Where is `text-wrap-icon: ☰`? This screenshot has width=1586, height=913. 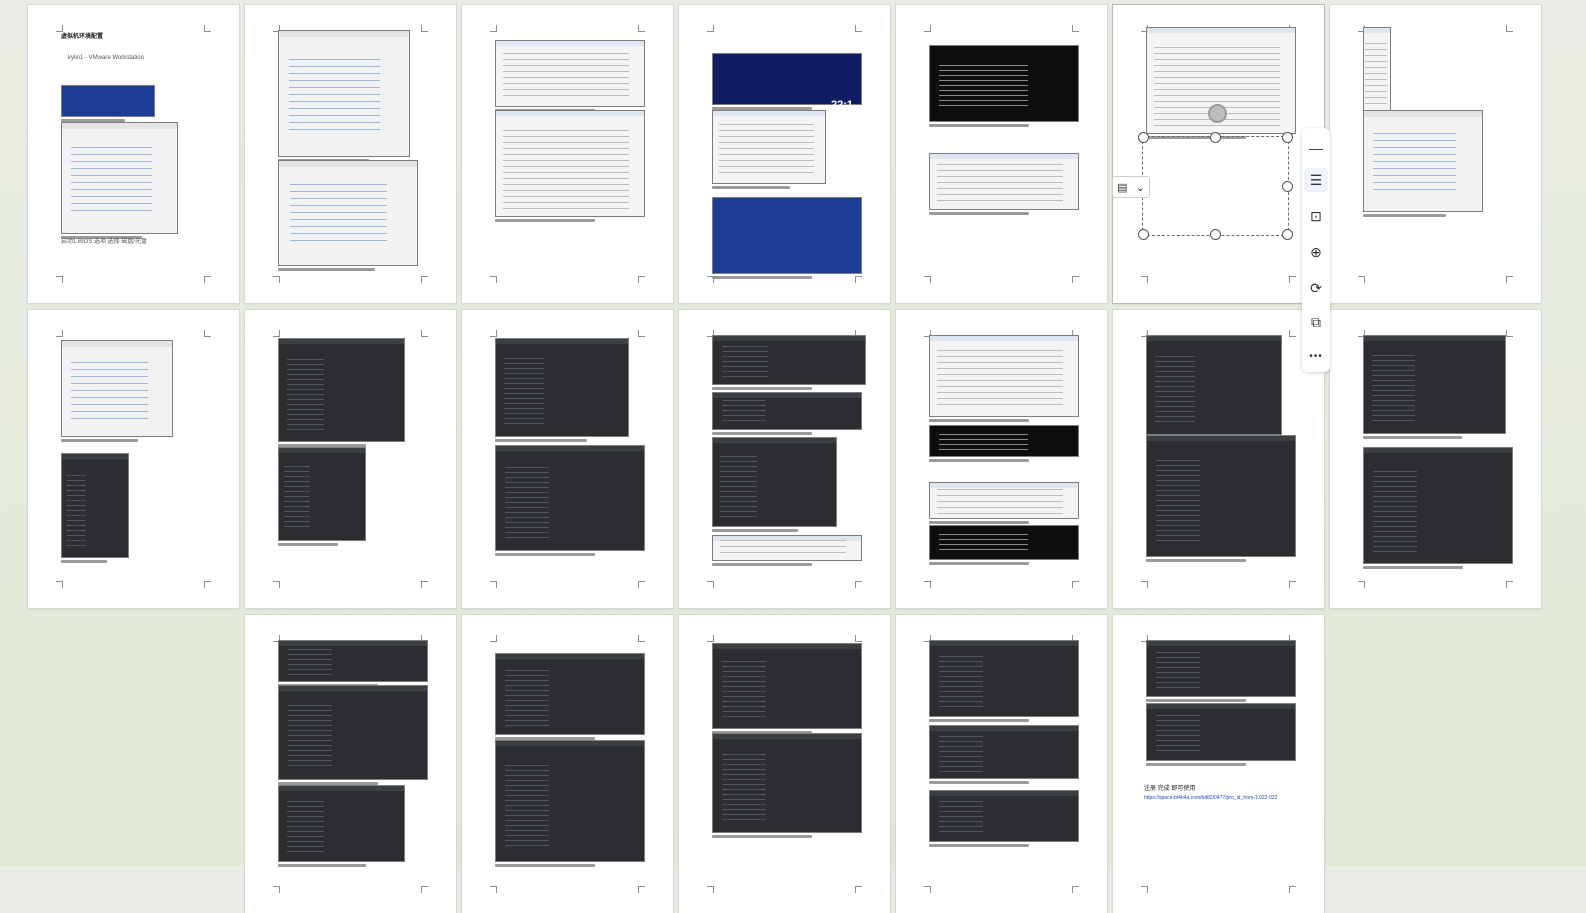 text-wrap-icon: ☰ is located at coordinates (1316, 180).